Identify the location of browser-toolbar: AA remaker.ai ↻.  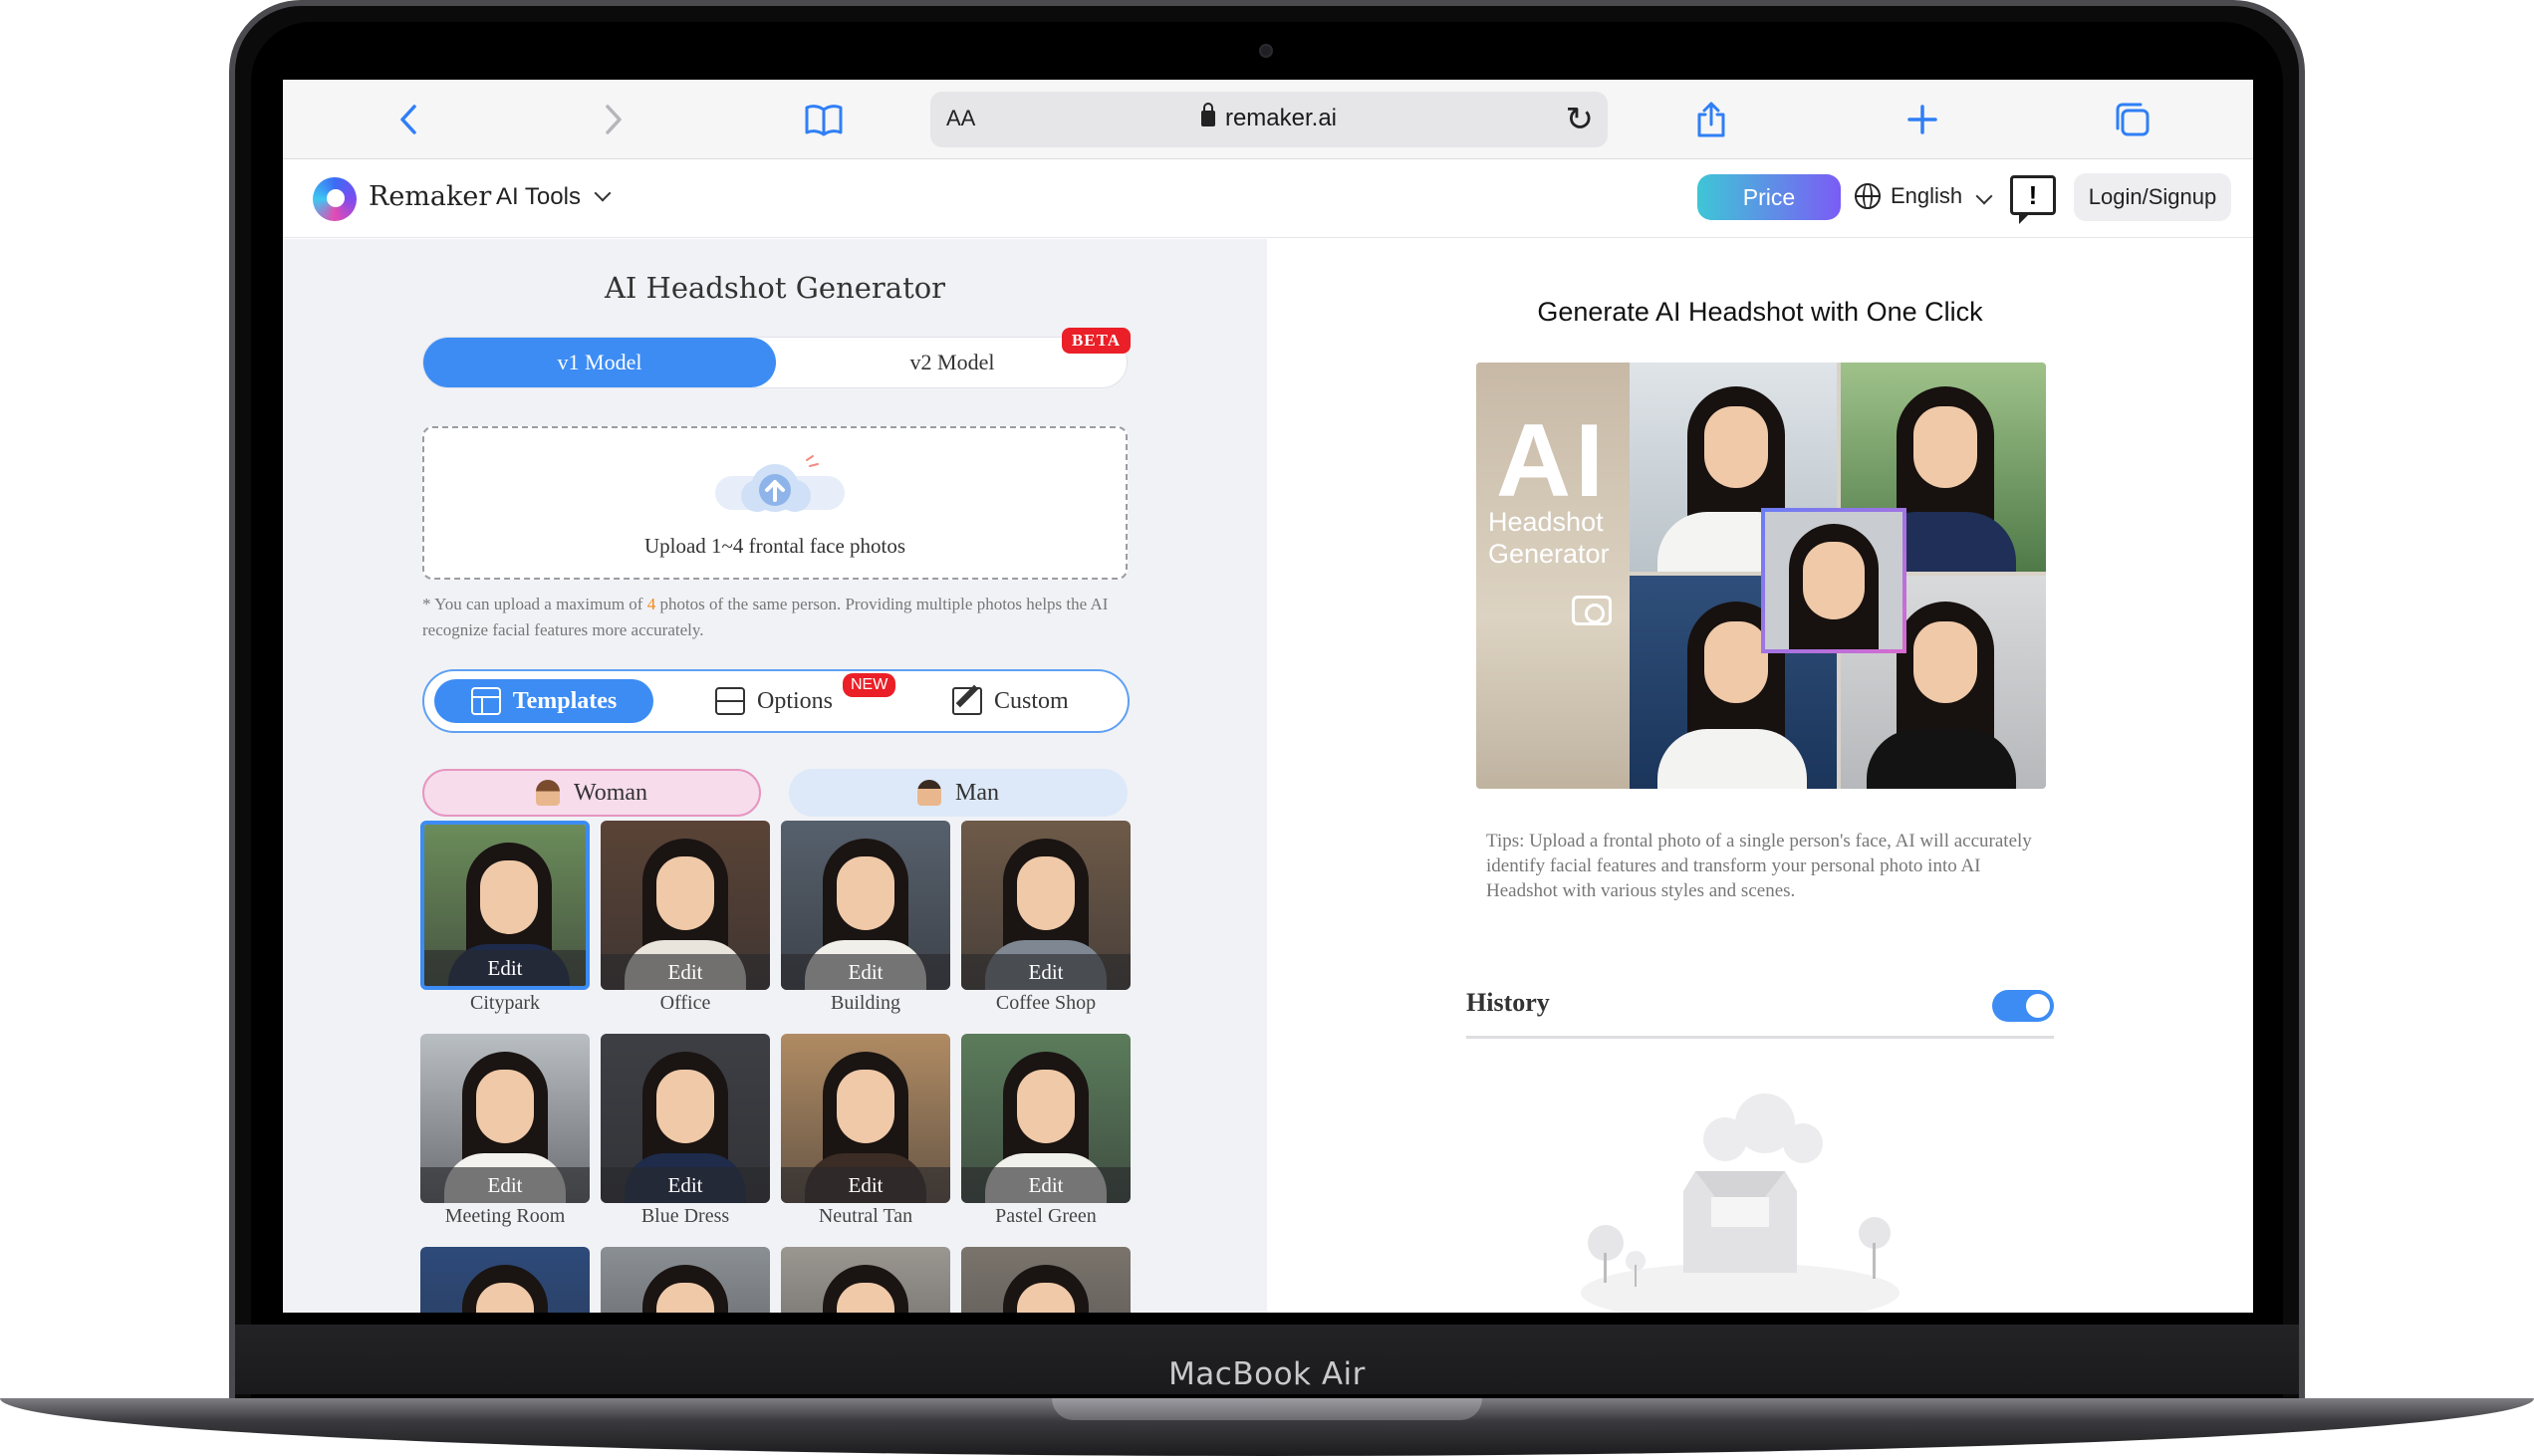
(1268, 119).